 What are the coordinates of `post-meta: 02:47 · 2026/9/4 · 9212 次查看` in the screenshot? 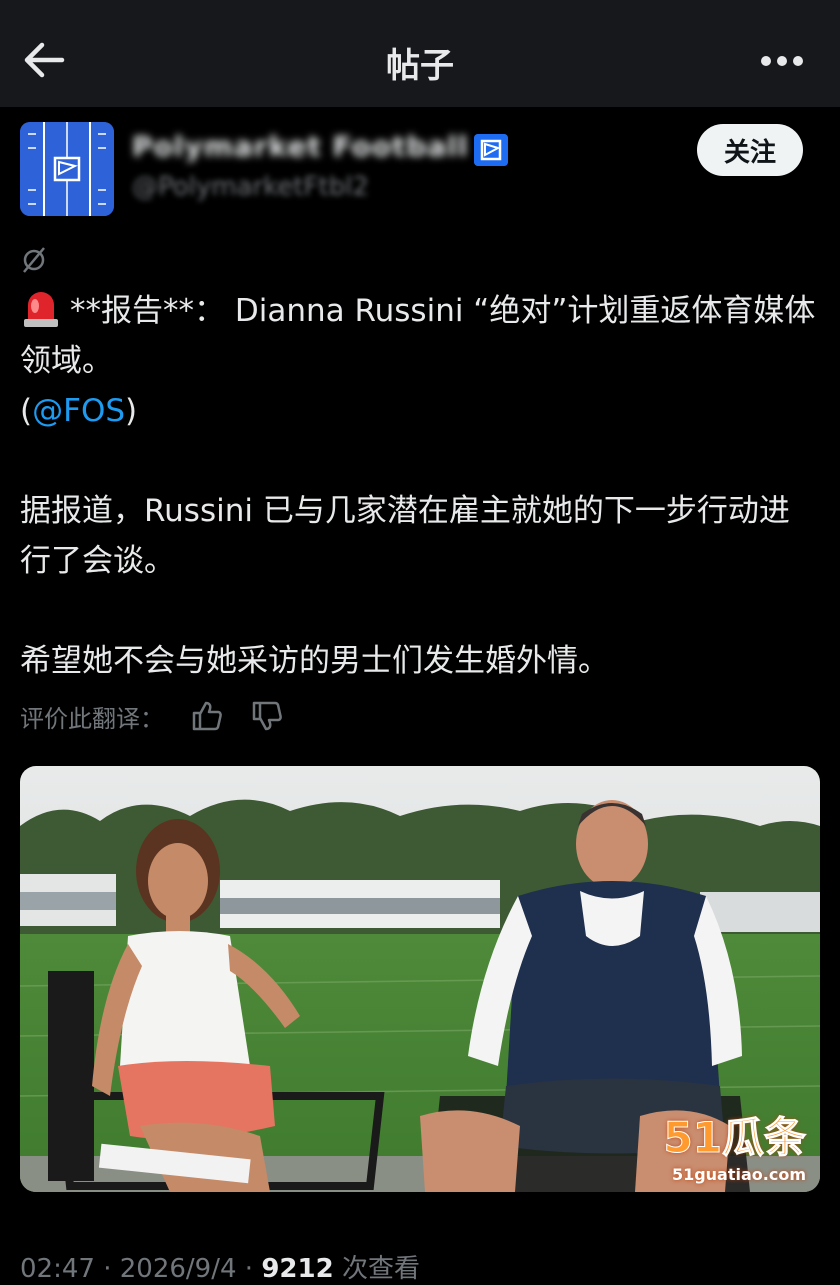 It's located at (220, 1266).